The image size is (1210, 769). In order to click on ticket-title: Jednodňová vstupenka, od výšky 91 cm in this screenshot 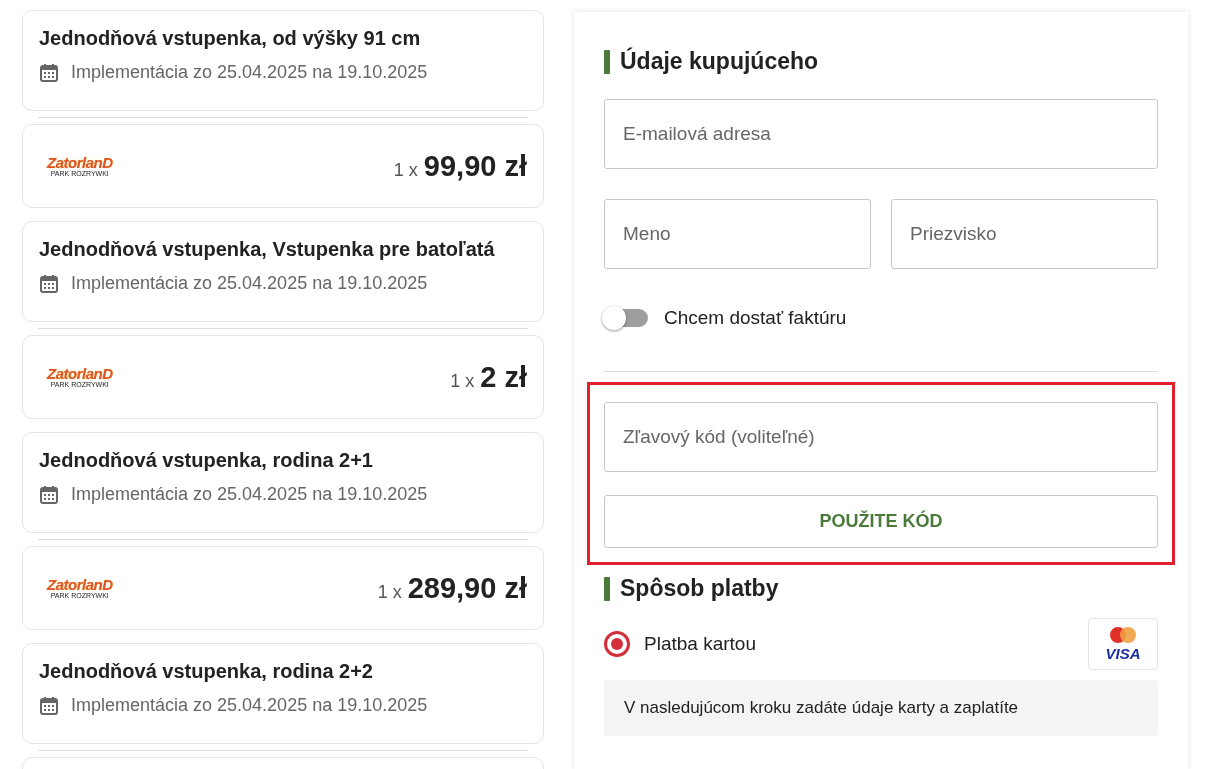, I will do `click(230, 38)`.